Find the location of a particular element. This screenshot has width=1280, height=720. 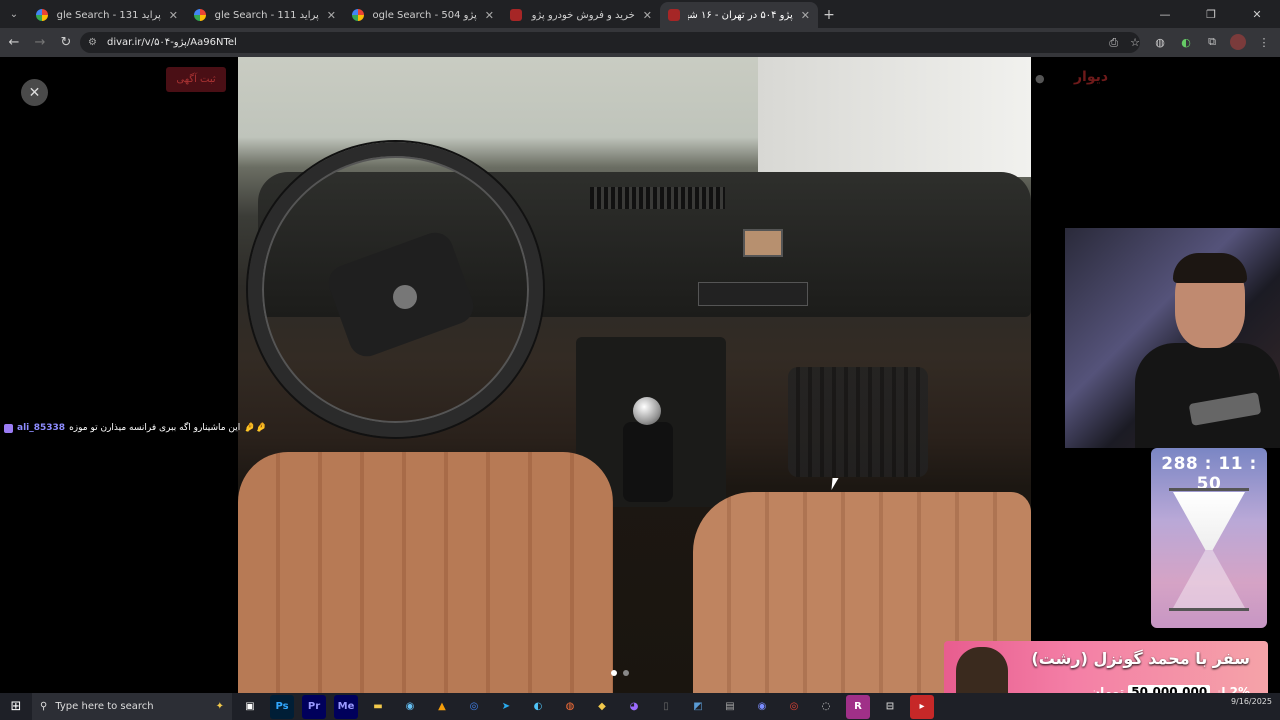

install-app-icon: ⎙ is located at coordinates (1113, 43).